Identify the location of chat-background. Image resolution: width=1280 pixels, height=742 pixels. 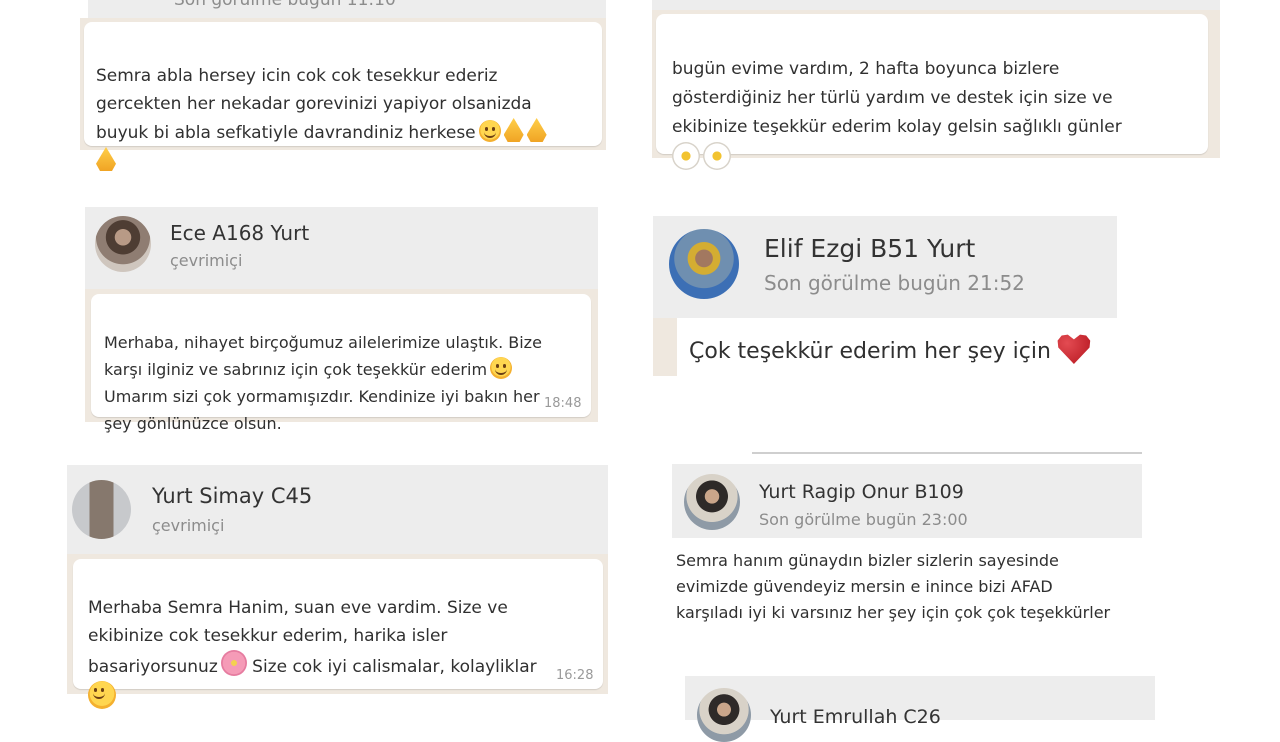
(665, 347).